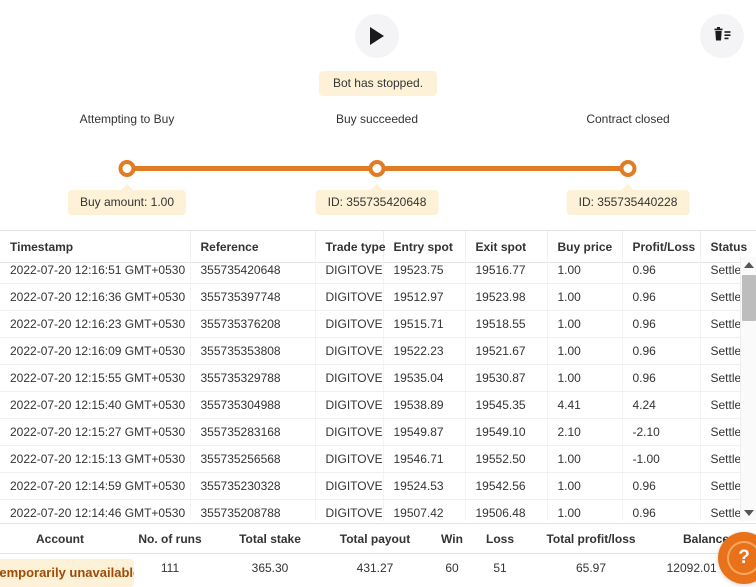 This screenshot has width=756, height=587. What do you see at coordinates (661, 405) in the screenshot?
I see `cell-profit-loss: 4.24` at bounding box center [661, 405].